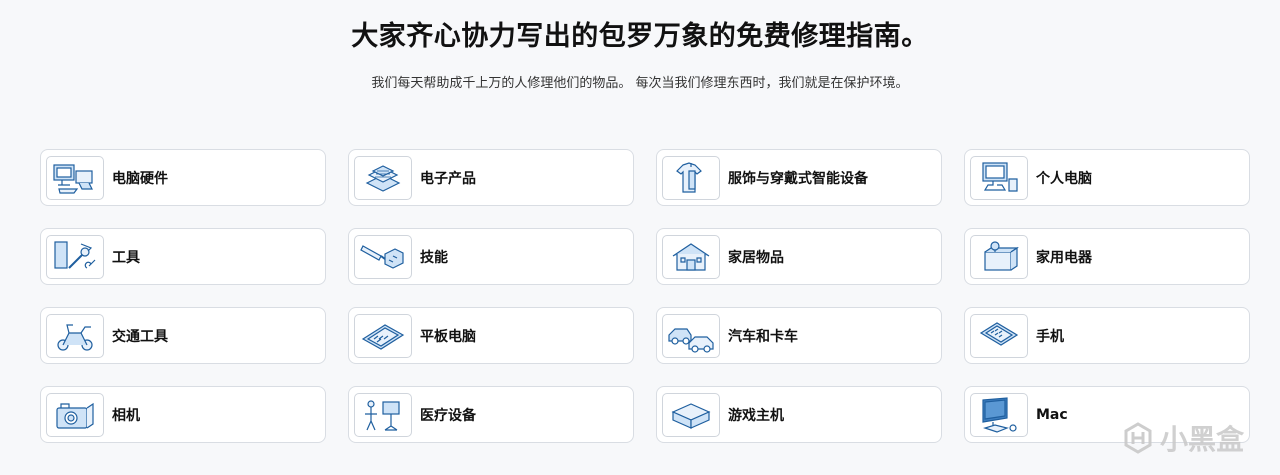  What do you see at coordinates (1064, 178) in the screenshot?
I see `category-label: 个人电脑` at bounding box center [1064, 178].